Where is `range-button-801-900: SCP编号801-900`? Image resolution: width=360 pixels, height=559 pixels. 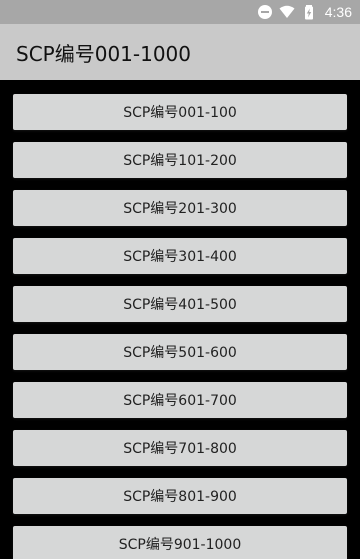
range-button-801-900: SCP编号801-900 is located at coordinates (180, 496).